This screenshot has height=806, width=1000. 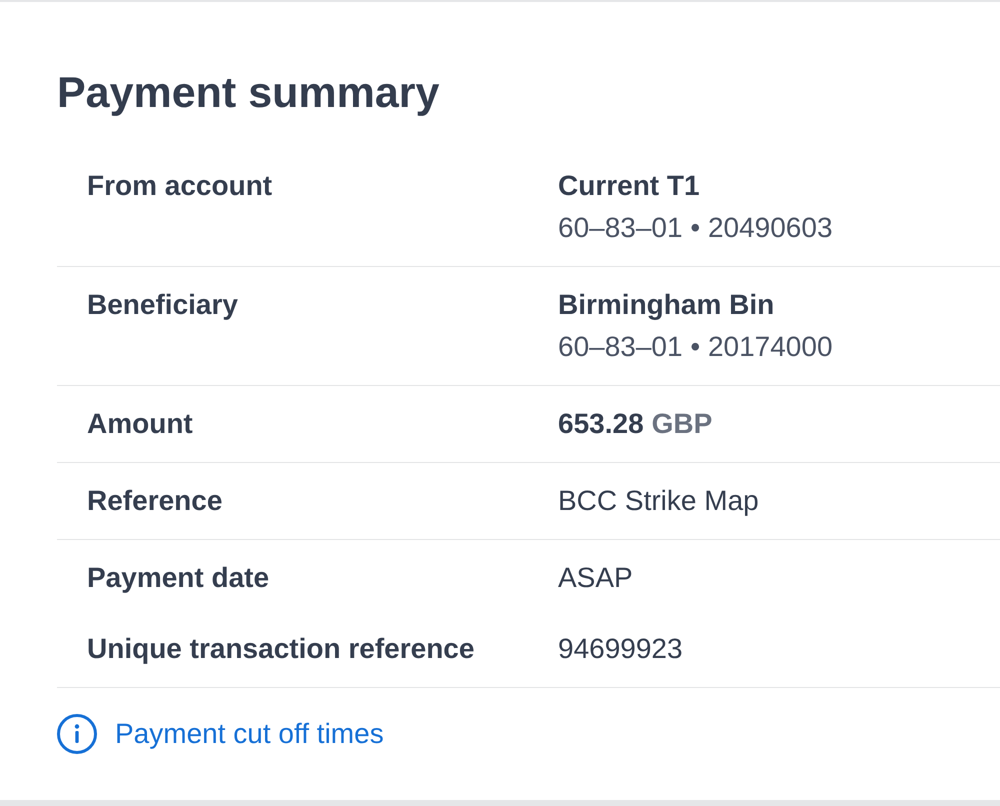 What do you see at coordinates (77, 734) in the screenshot?
I see `info-icon` at bounding box center [77, 734].